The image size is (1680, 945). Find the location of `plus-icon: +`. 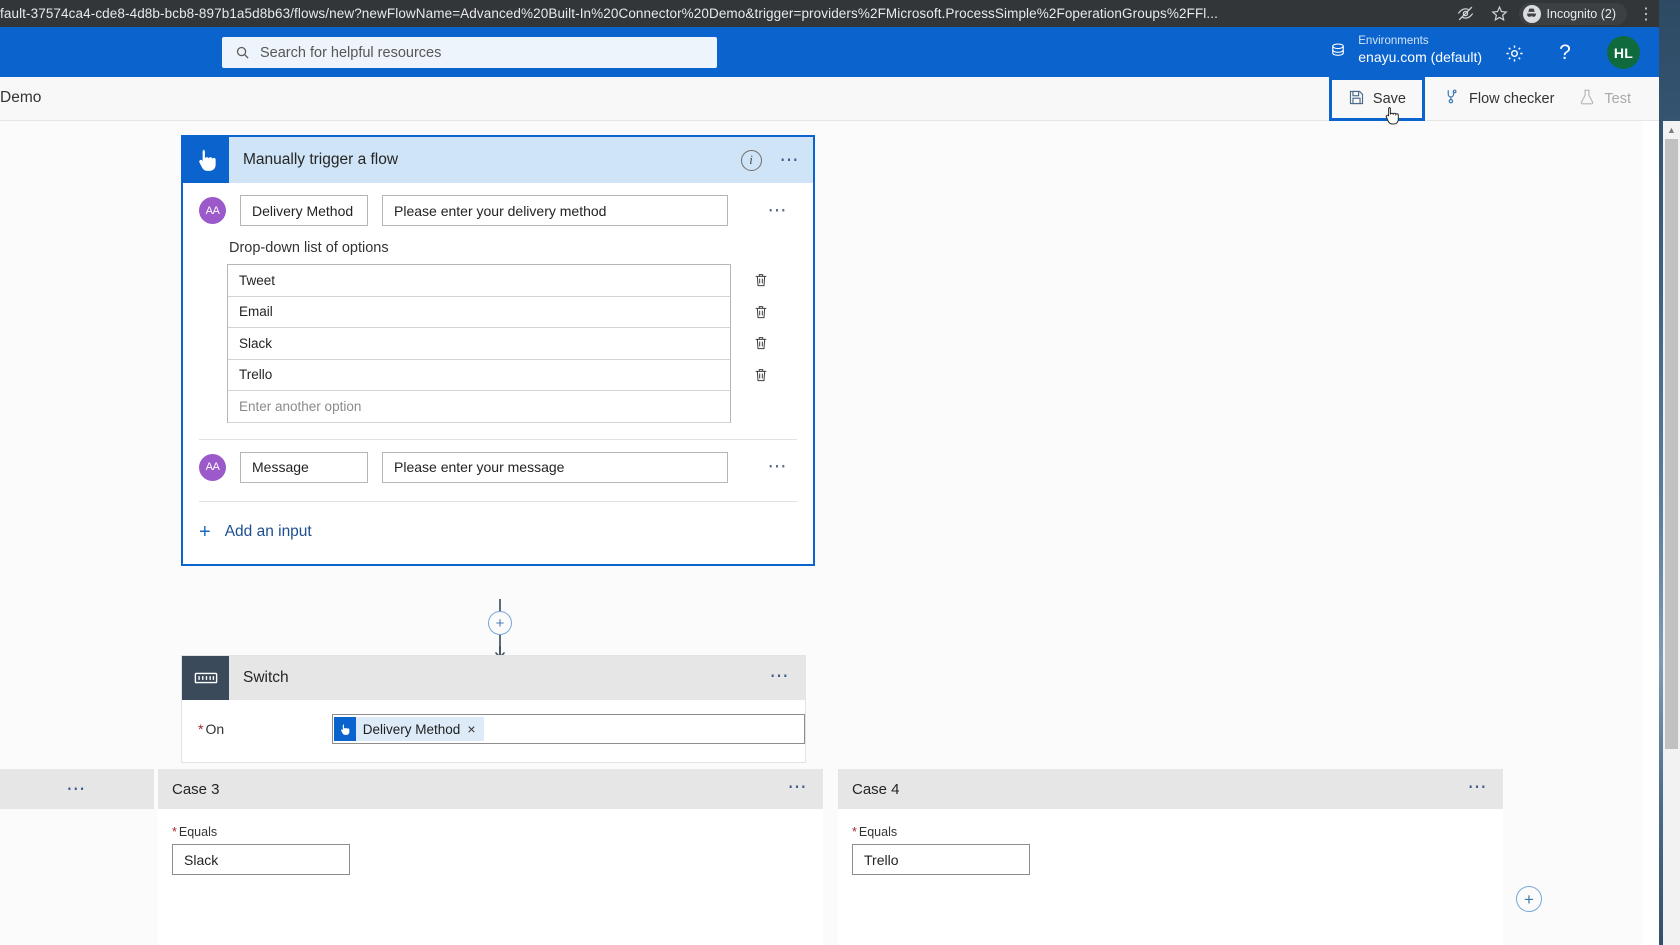

plus-icon: + is located at coordinates (205, 531).